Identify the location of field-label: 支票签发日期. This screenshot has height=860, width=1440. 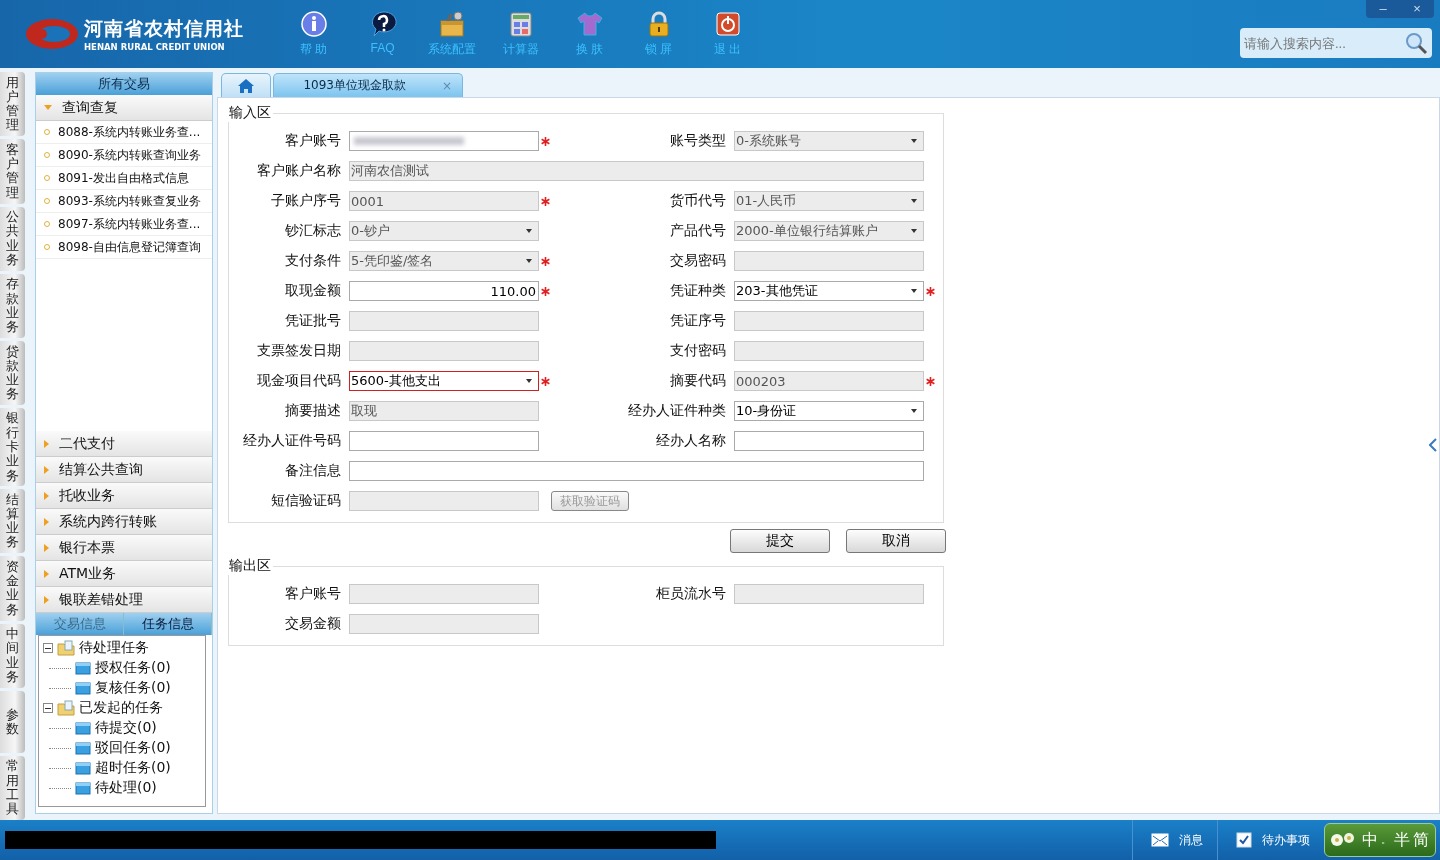
(299, 351).